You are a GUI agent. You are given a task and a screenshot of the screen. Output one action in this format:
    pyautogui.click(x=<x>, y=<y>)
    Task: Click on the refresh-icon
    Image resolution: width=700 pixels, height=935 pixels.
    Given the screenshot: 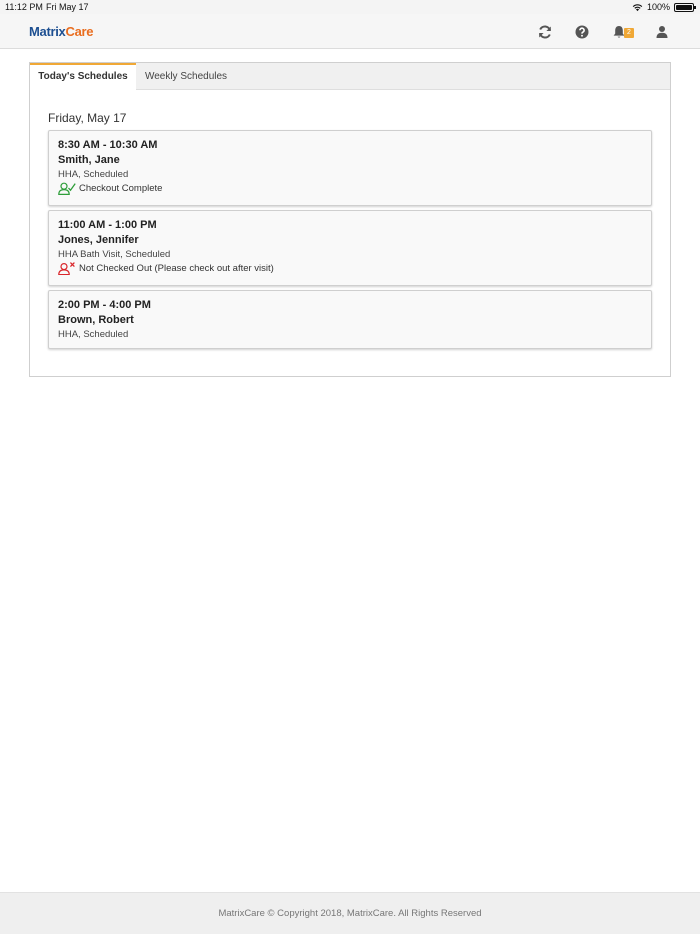 What is the action you would take?
    pyautogui.click(x=545, y=32)
    